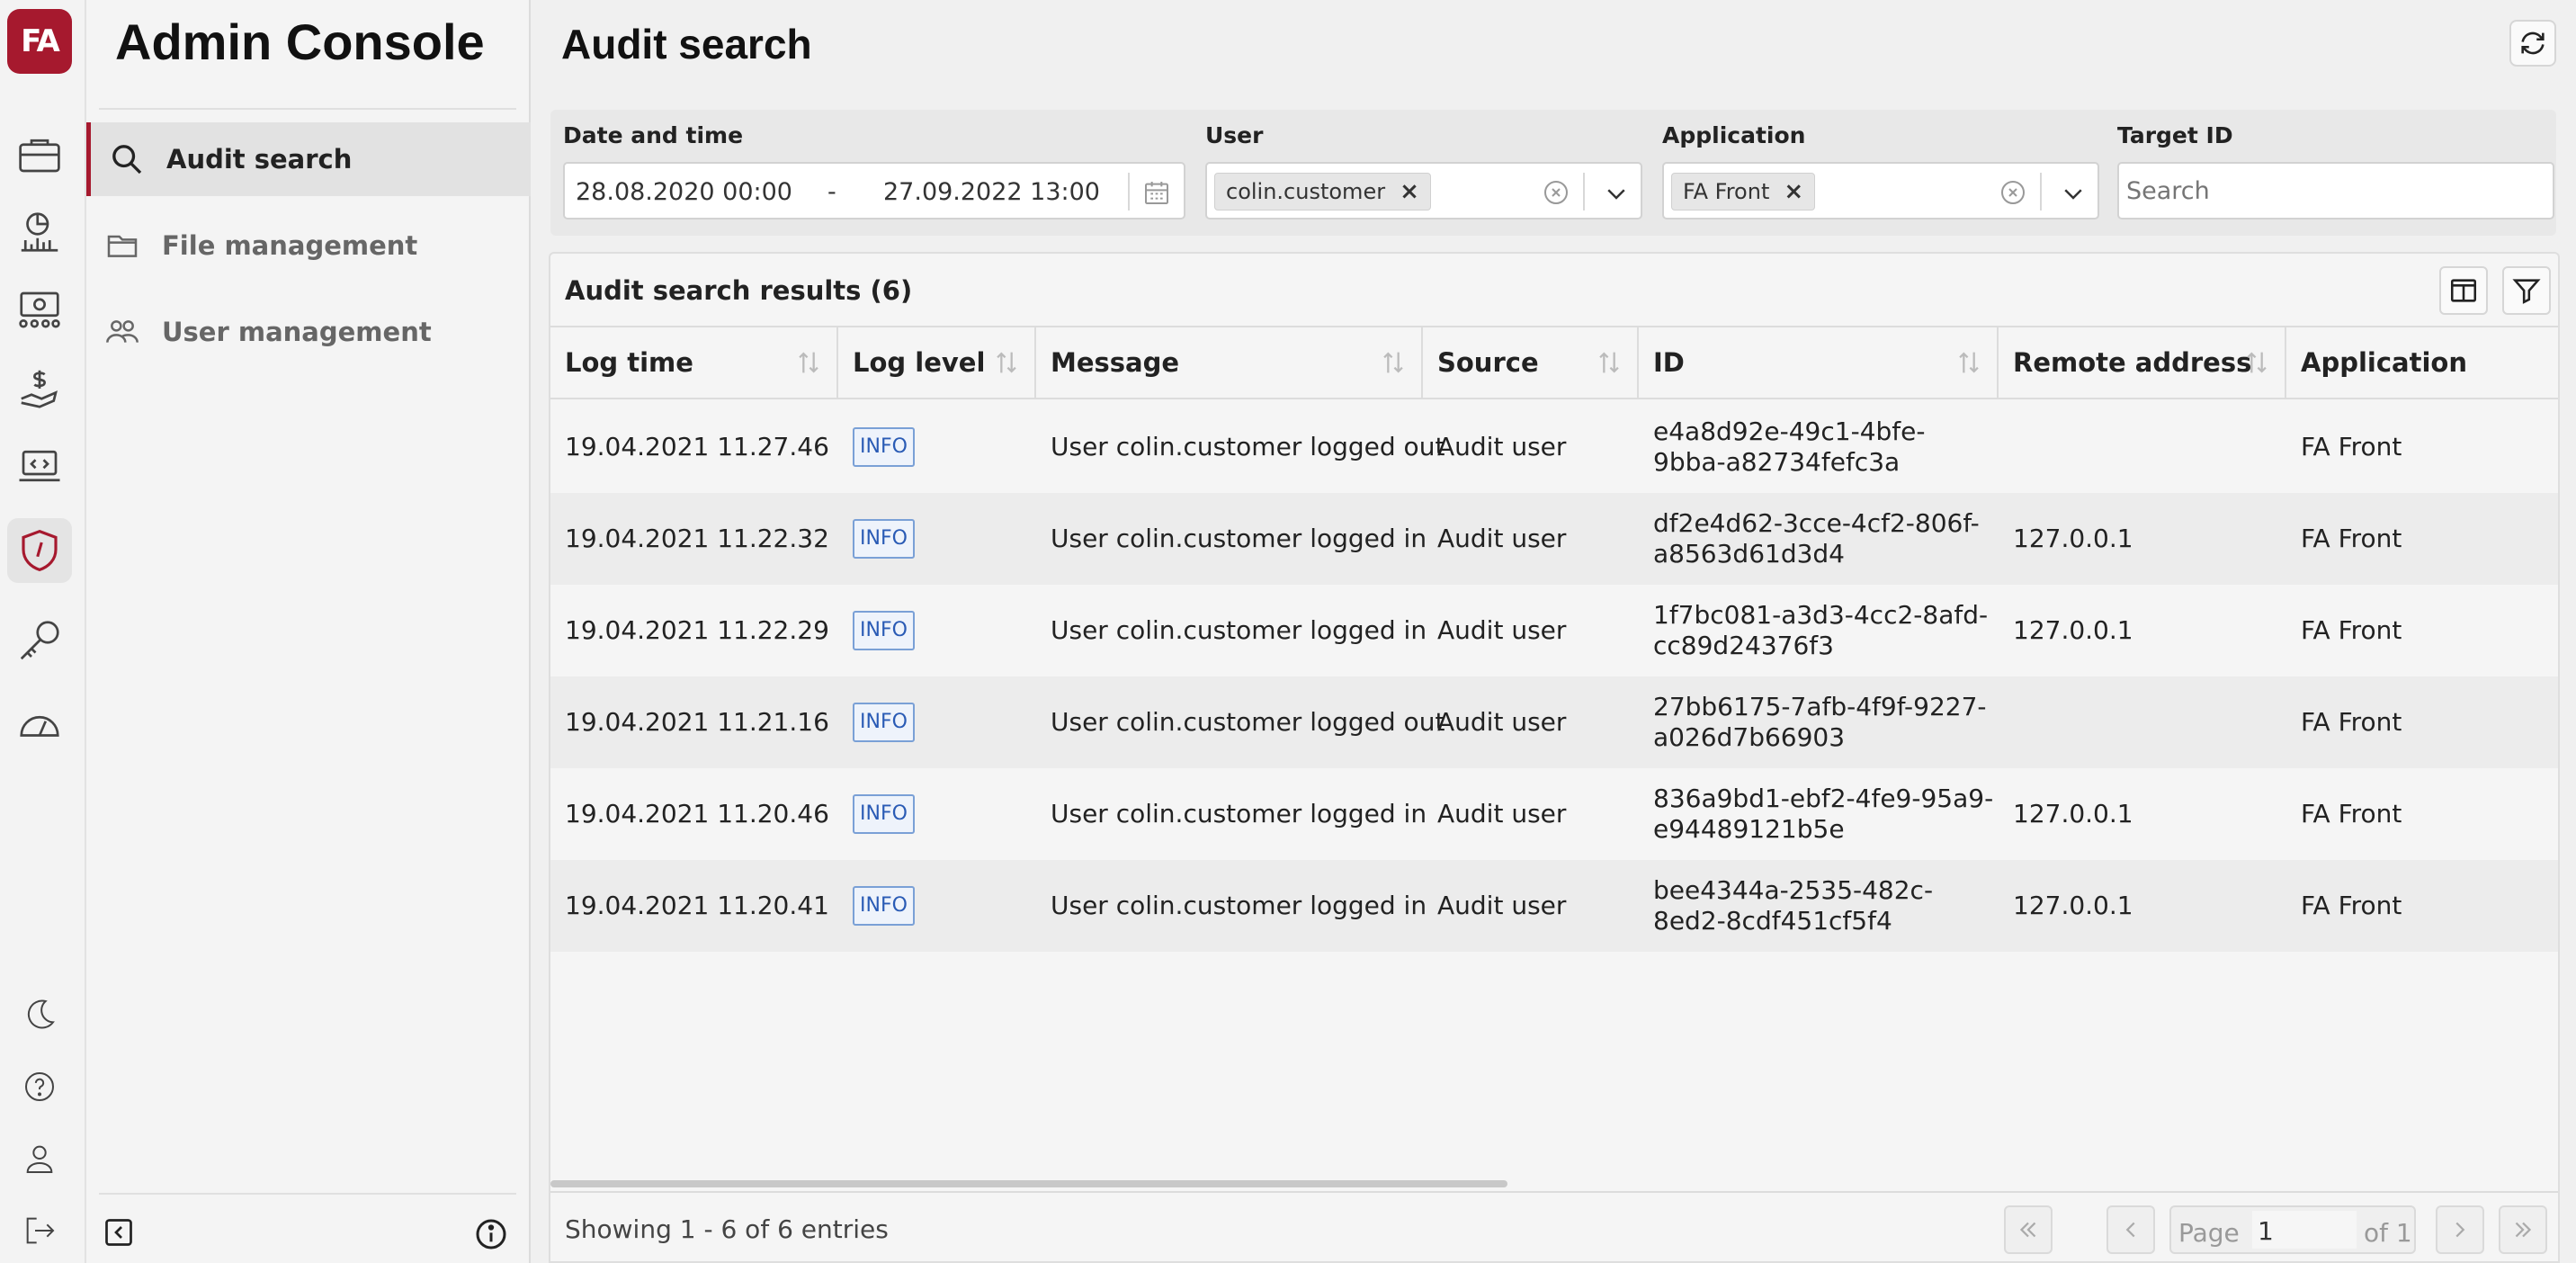 The width and height of the screenshot is (2576, 1263). What do you see at coordinates (39, 1086) in the screenshot?
I see `help-icon` at bounding box center [39, 1086].